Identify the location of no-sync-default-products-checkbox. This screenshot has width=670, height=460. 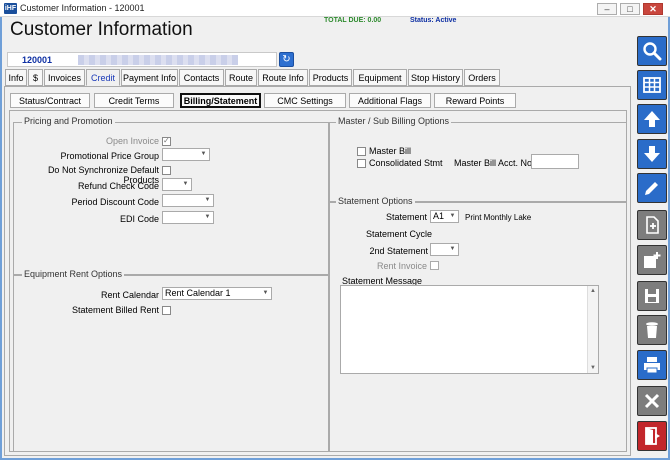
(166, 170).